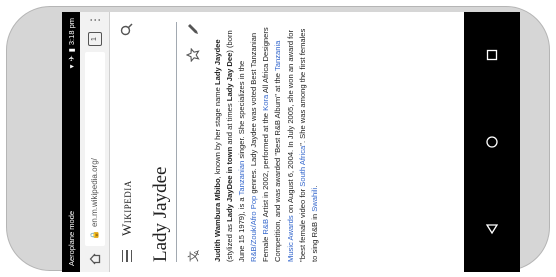  Describe the element at coordinates (71, 32) in the screenshot. I see `status-time: 3:18 pm` at that location.